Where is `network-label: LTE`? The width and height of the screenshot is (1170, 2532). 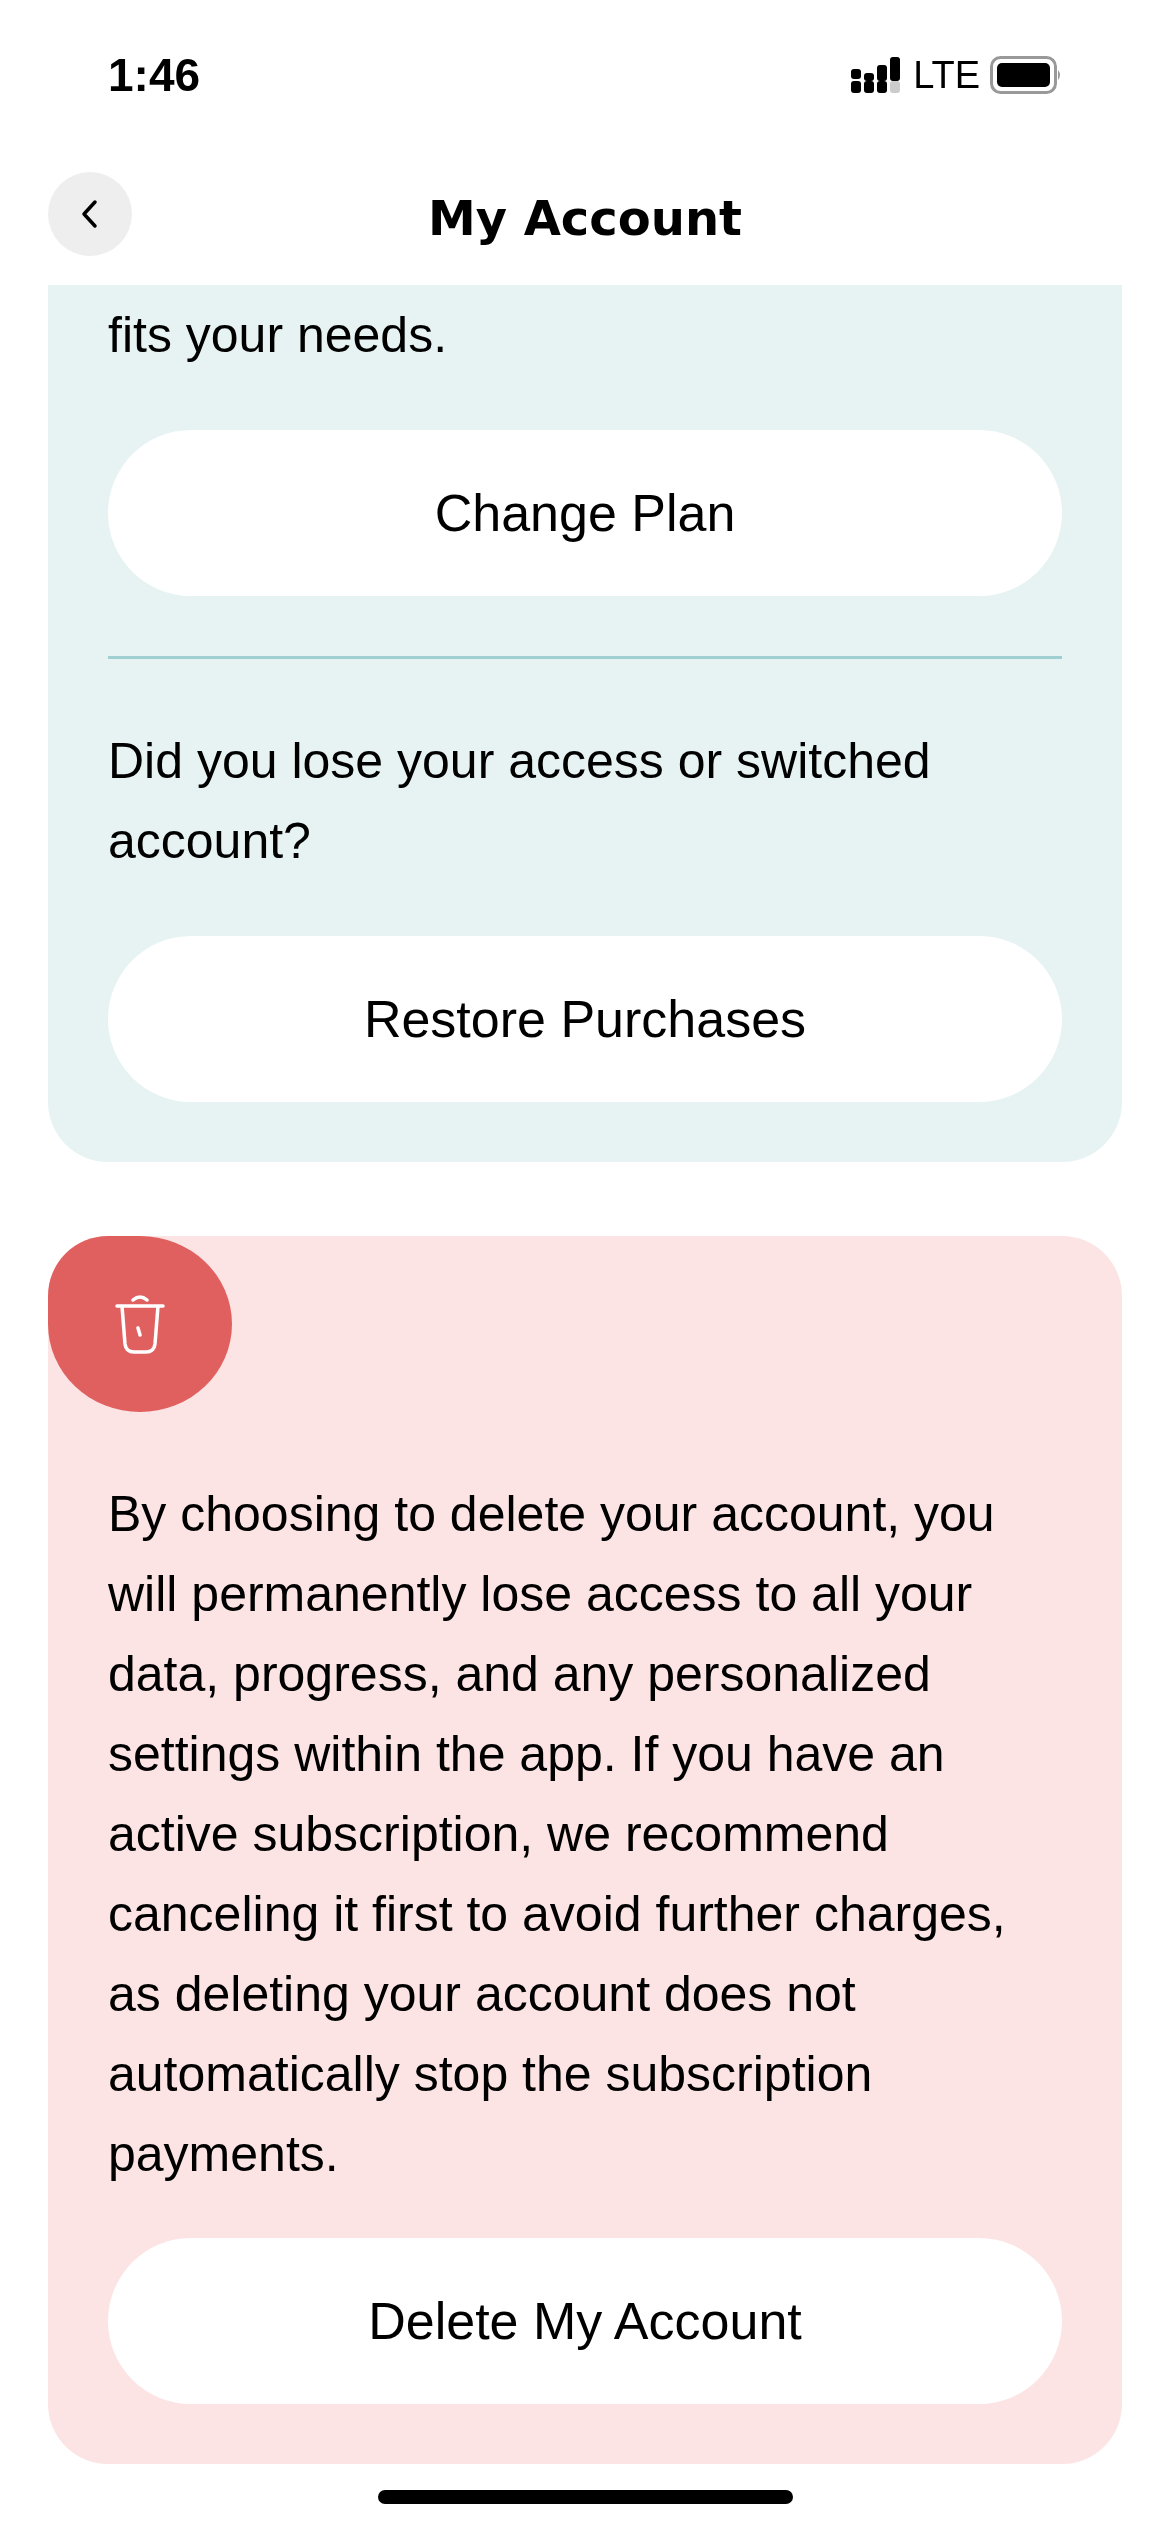 network-label: LTE is located at coordinates (946, 75).